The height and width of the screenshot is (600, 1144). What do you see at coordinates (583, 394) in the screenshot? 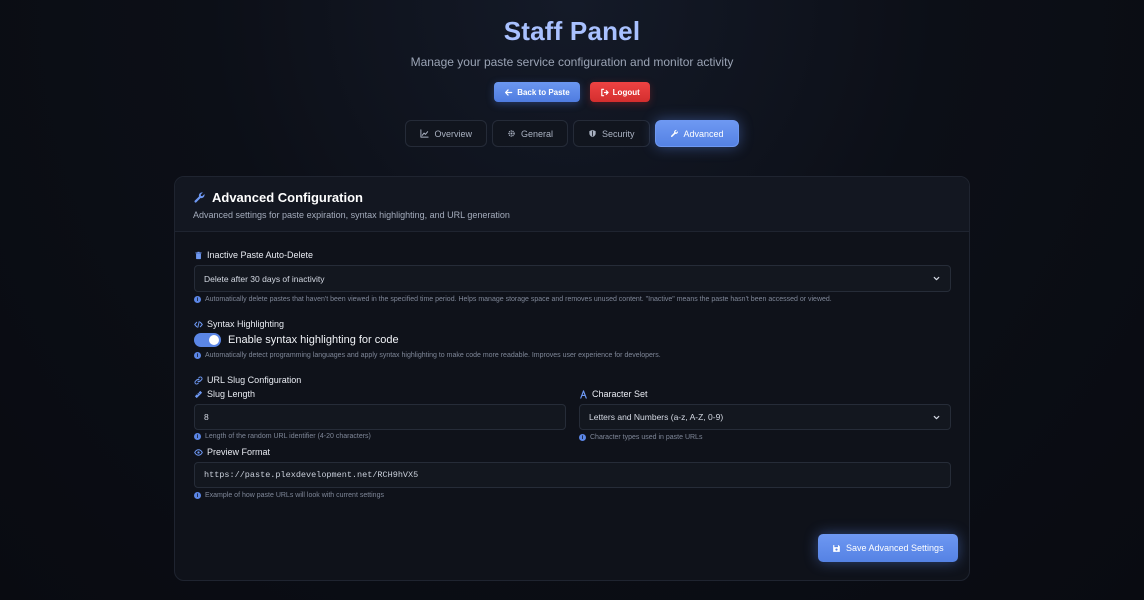
I see `font-icon` at bounding box center [583, 394].